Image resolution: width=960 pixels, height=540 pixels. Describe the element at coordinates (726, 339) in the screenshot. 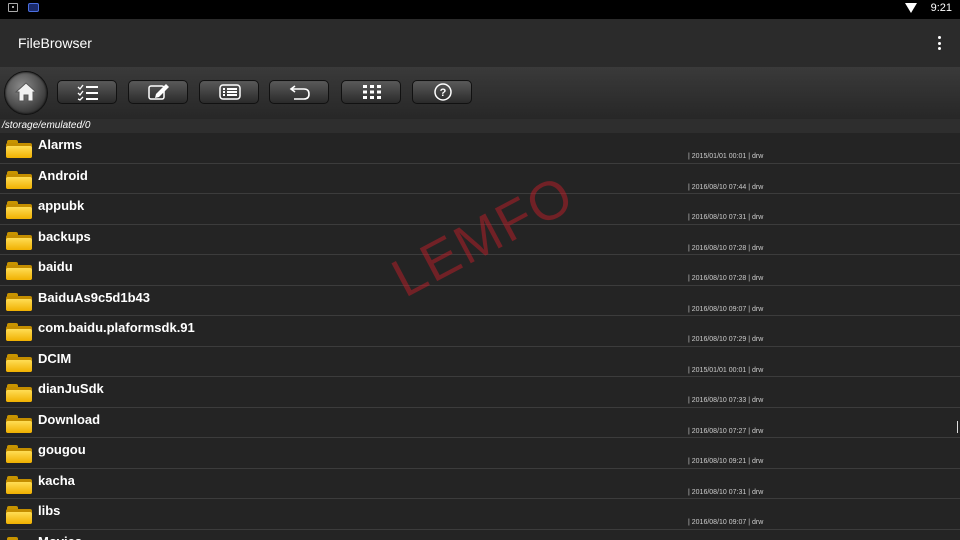

I see `file-meta: | 2016/08/10 07:29 | drw` at that location.